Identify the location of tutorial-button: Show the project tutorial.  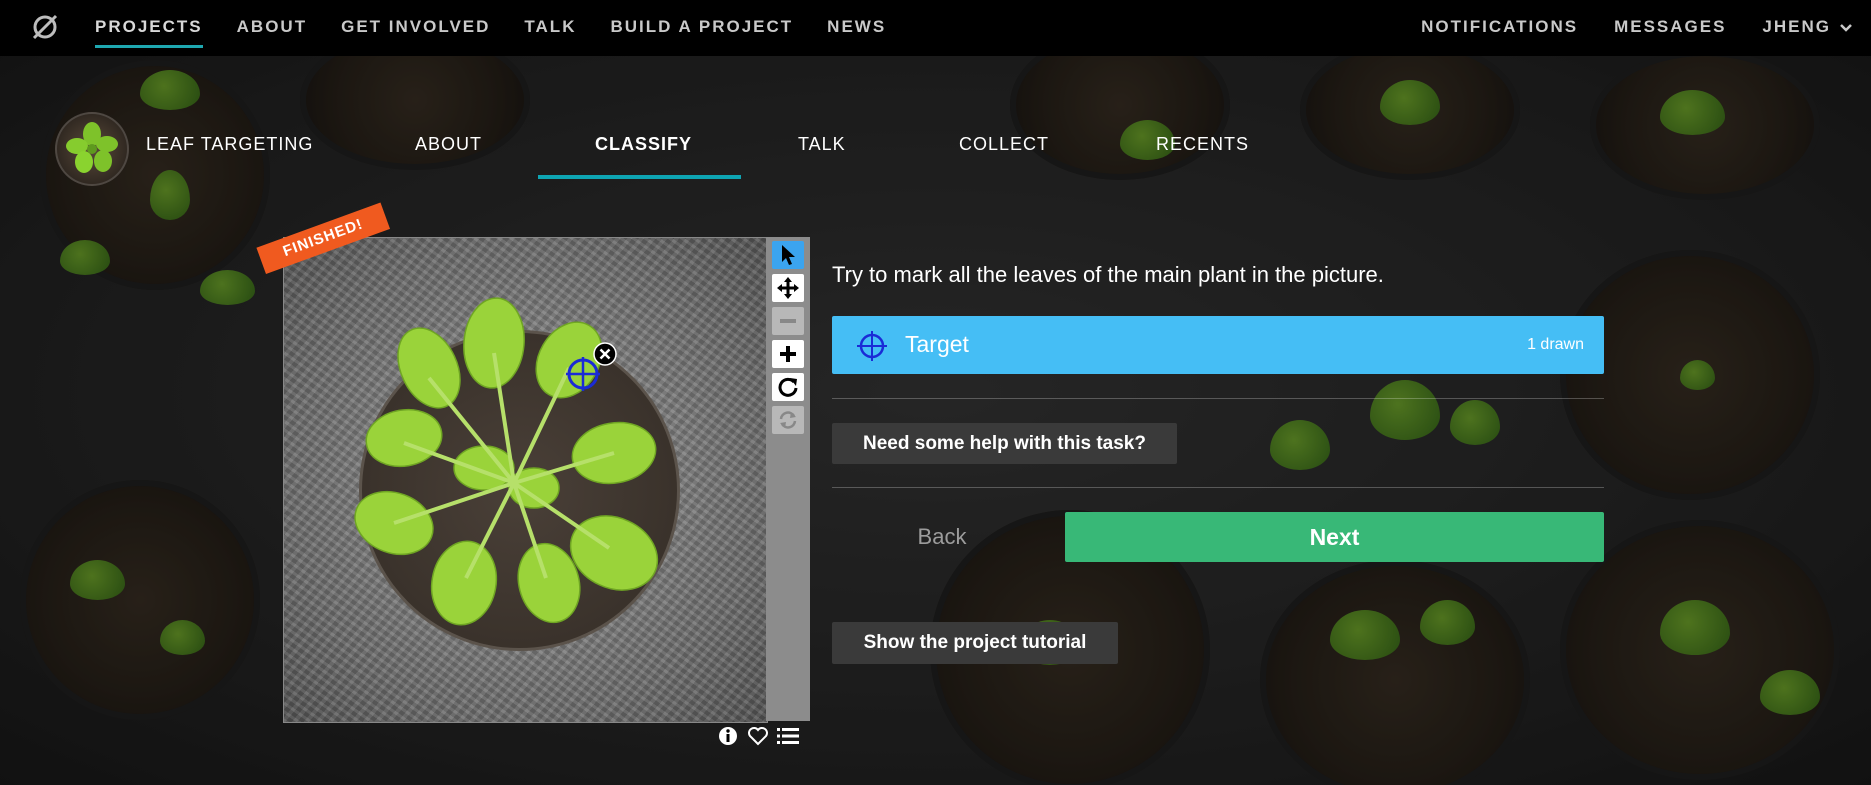
(975, 643).